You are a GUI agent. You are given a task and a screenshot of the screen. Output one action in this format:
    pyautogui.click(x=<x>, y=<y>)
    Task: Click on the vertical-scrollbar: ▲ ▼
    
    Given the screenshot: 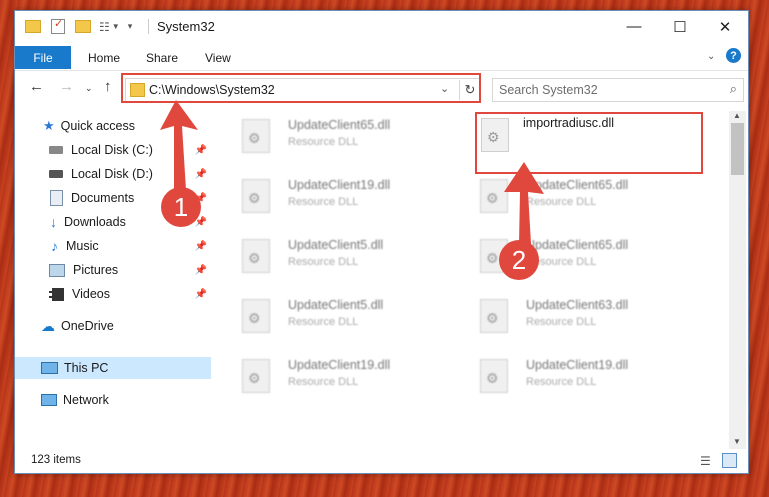 What is the action you would take?
    pyautogui.click(x=737, y=280)
    